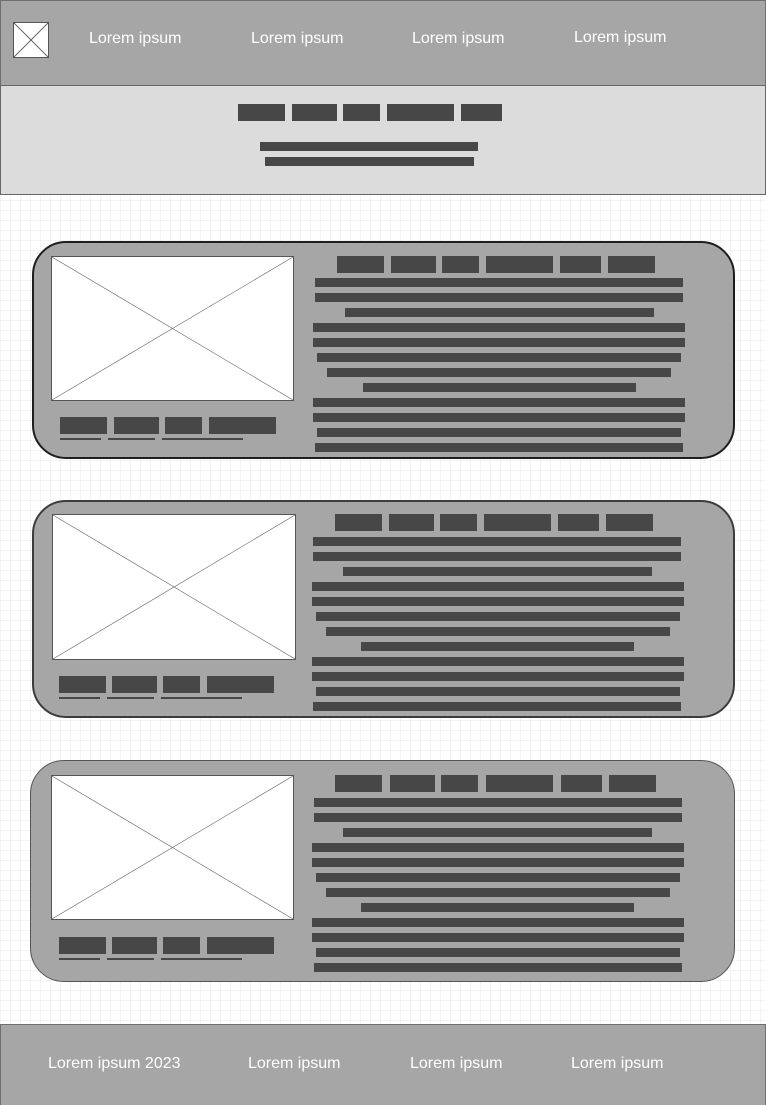 The width and height of the screenshot is (766, 1105). Describe the element at coordinates (456, 1064) in the screenshot. I see `footer-link-2: Lorem ipsum` at that location.